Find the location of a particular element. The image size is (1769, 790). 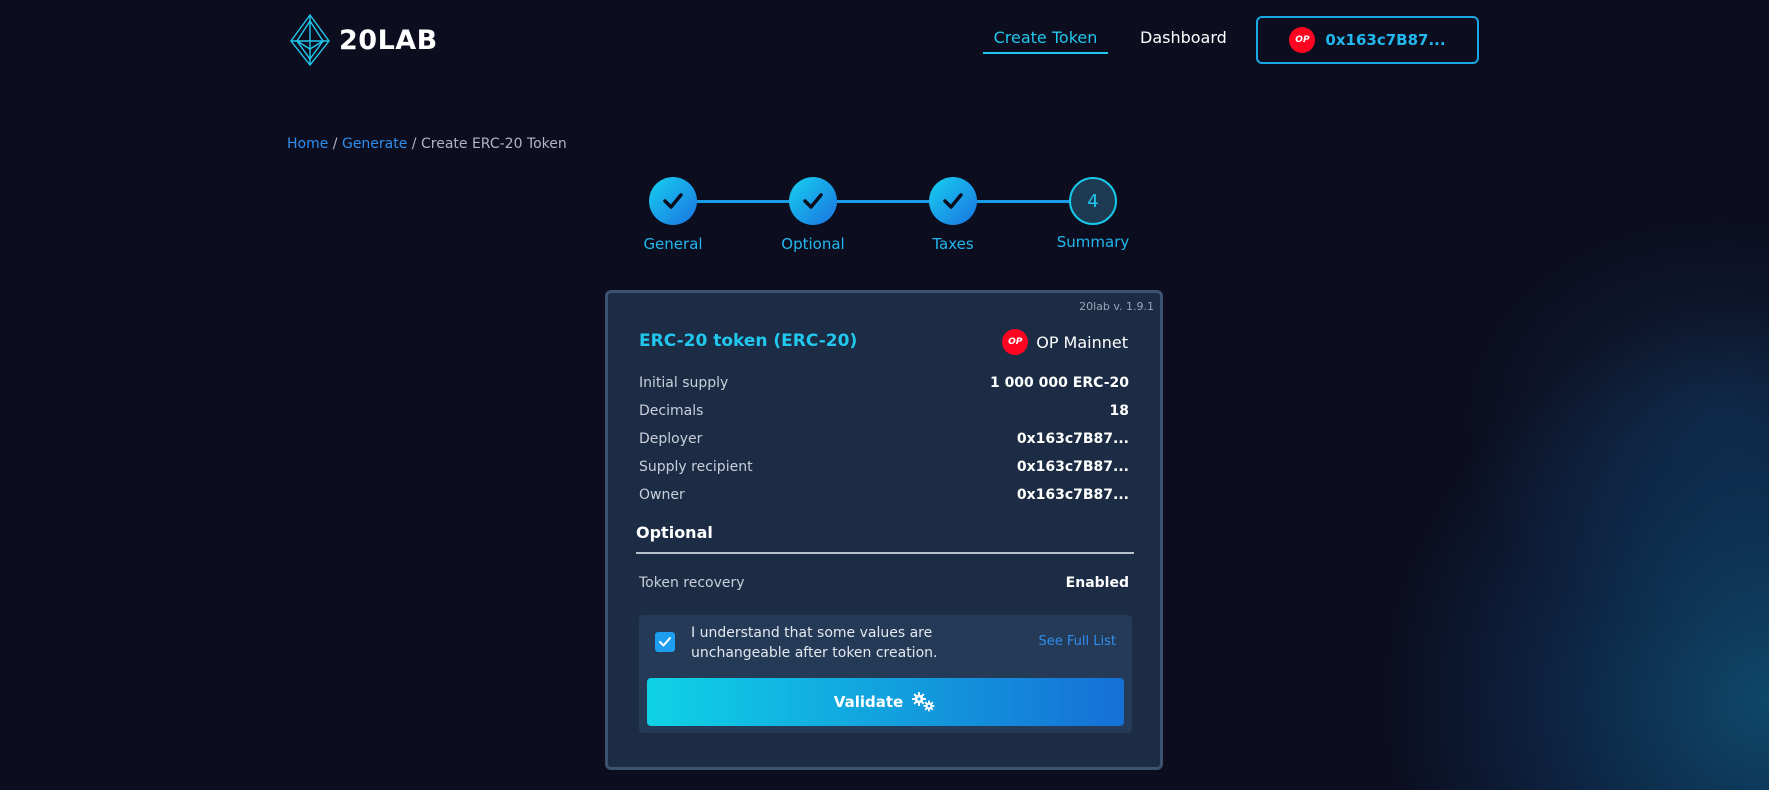

optional-section-title: Optional is located at coordinates (674, 532).